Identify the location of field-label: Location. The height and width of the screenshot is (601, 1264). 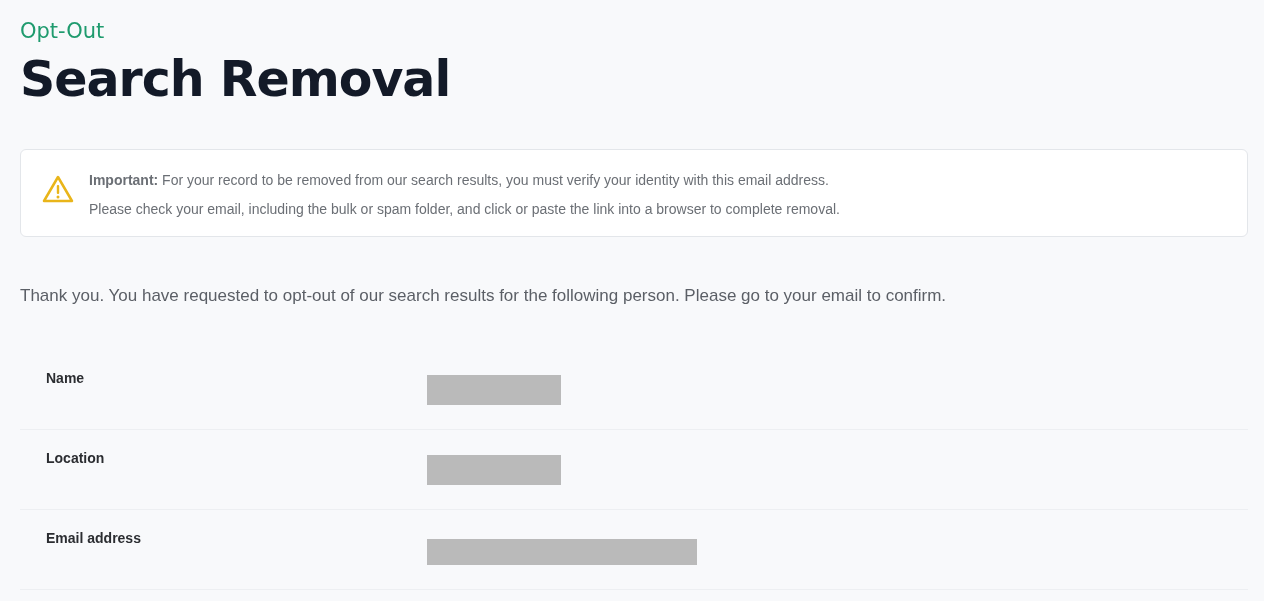
(76, 458).